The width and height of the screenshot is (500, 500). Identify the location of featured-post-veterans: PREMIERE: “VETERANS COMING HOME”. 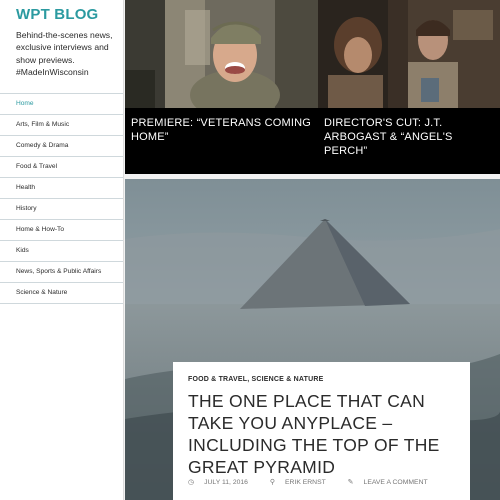
(221, 87).